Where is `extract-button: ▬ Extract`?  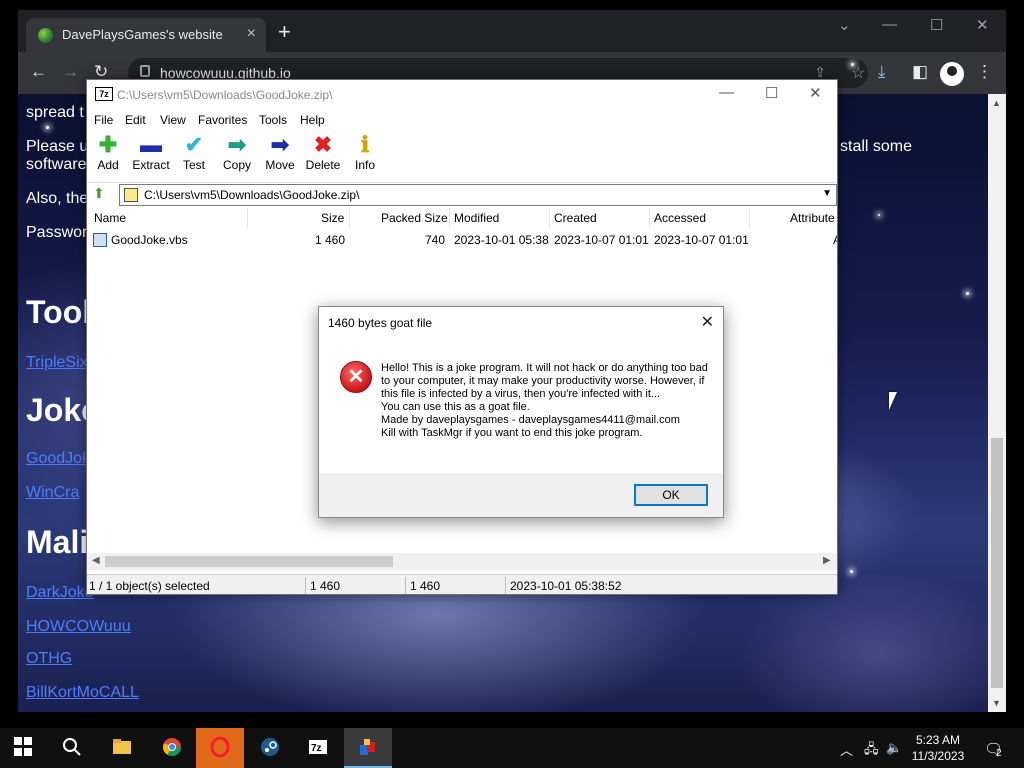 extract-button: ▬ Extract is located at coordinates (151, 152).